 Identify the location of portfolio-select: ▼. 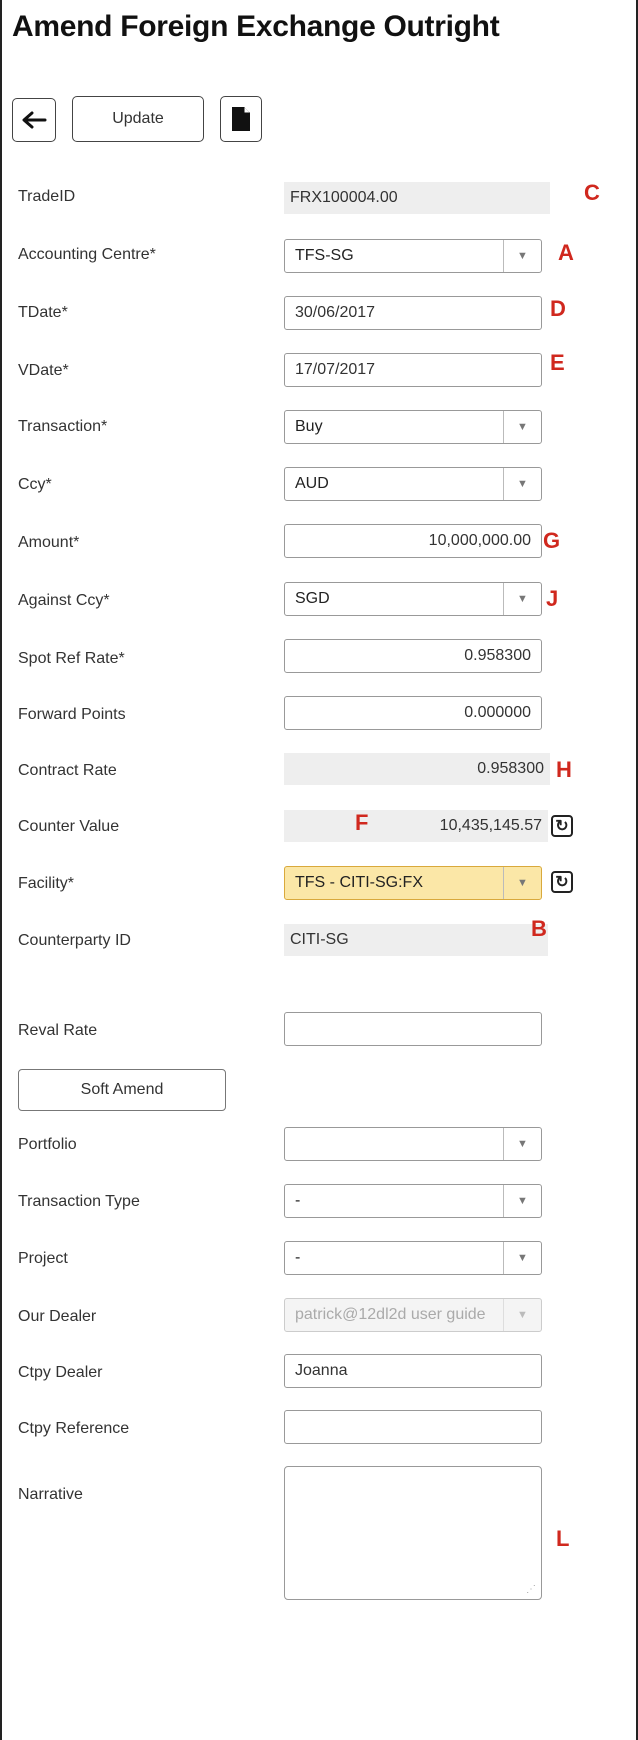
(413, 1144).